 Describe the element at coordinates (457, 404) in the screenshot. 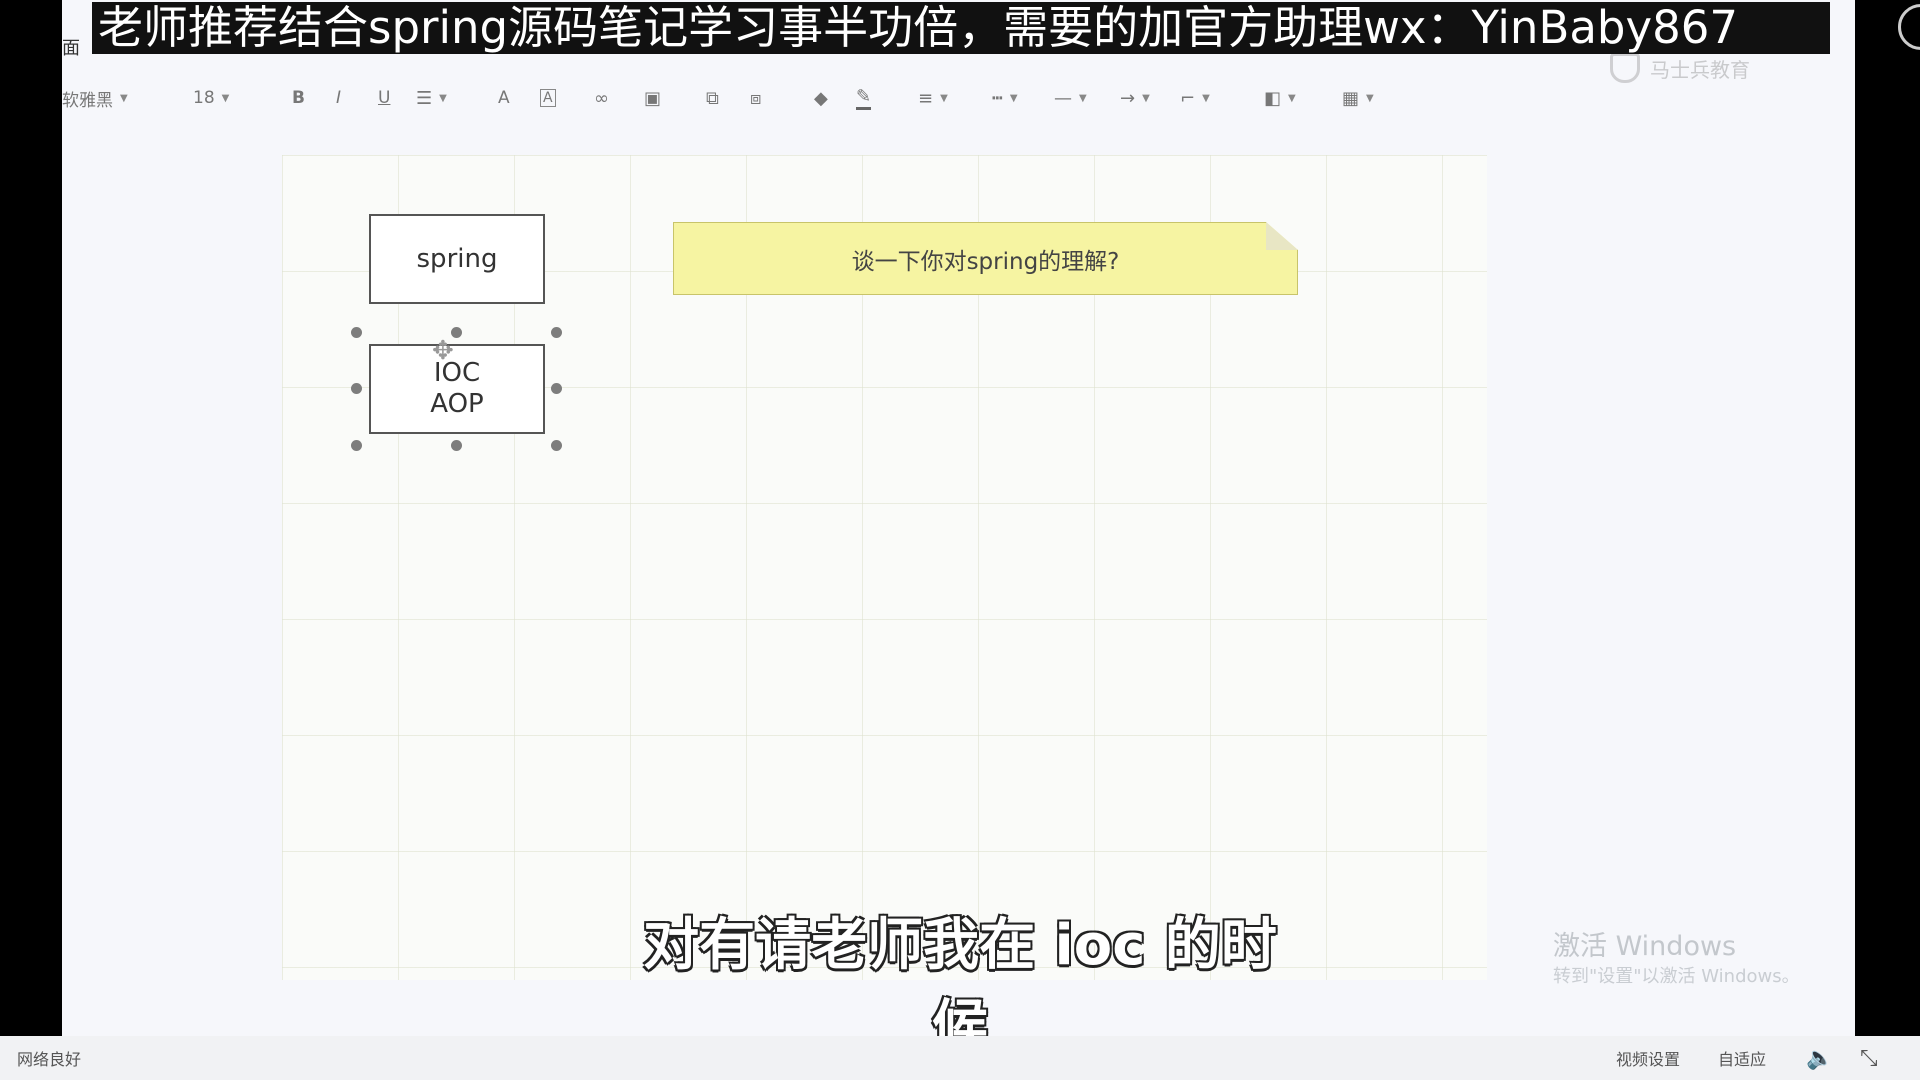

I see `aop-label: AOP` at that location.